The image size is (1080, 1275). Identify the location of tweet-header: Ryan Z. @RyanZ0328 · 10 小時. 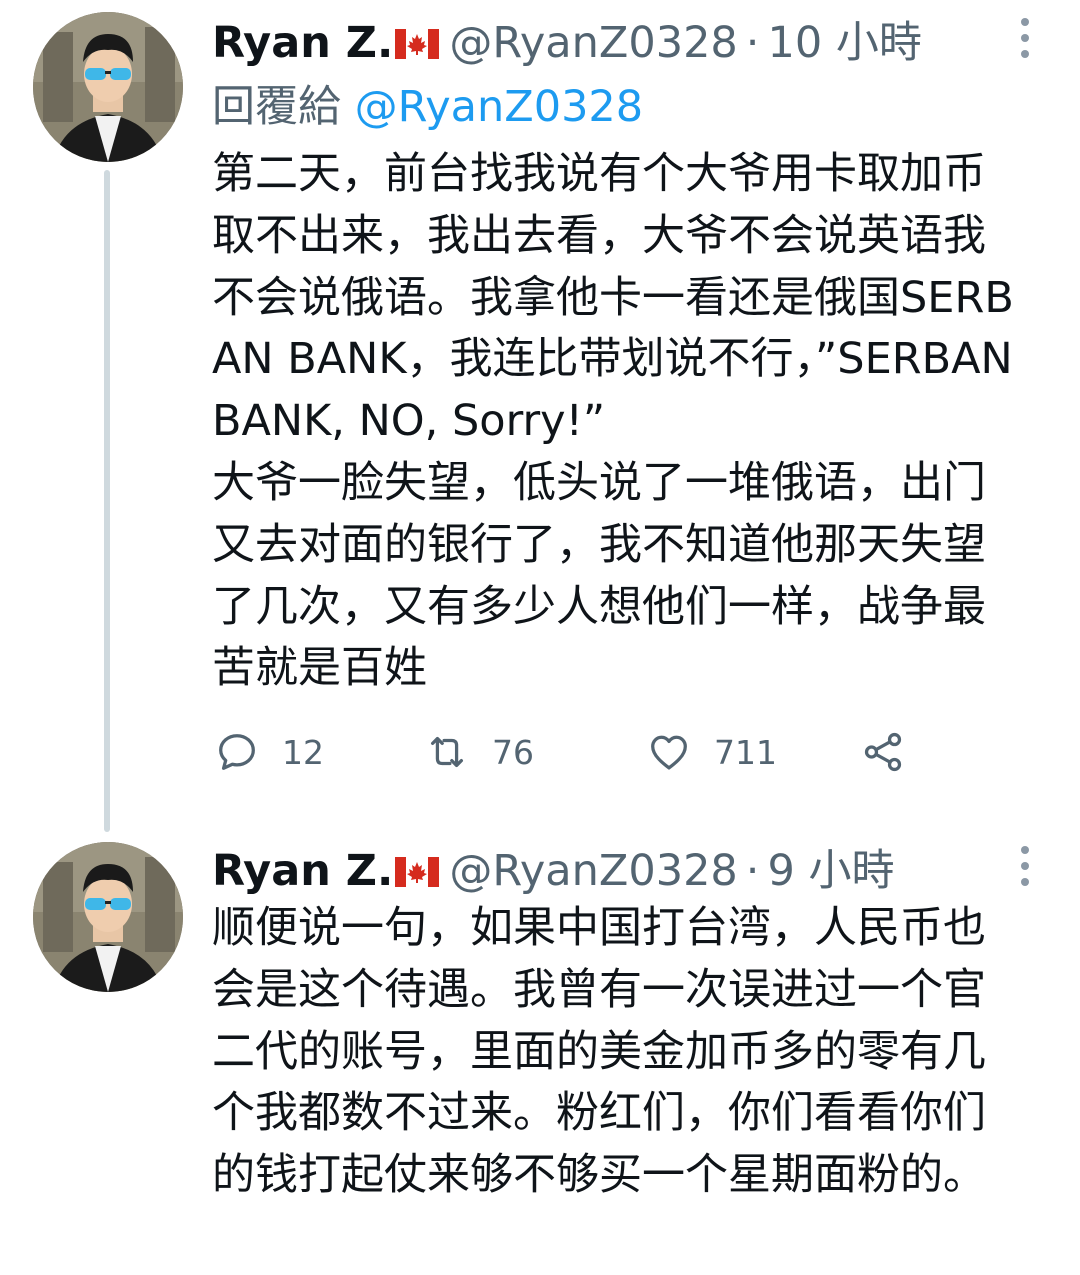
(612, 43).